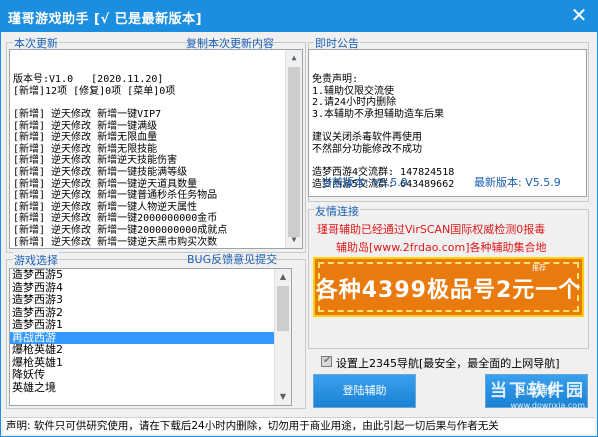  Describe the element at coordinates (85, 149) in the screenshot. I see `update-line: [新增] 逆天修改 新增无限技能` at that location.